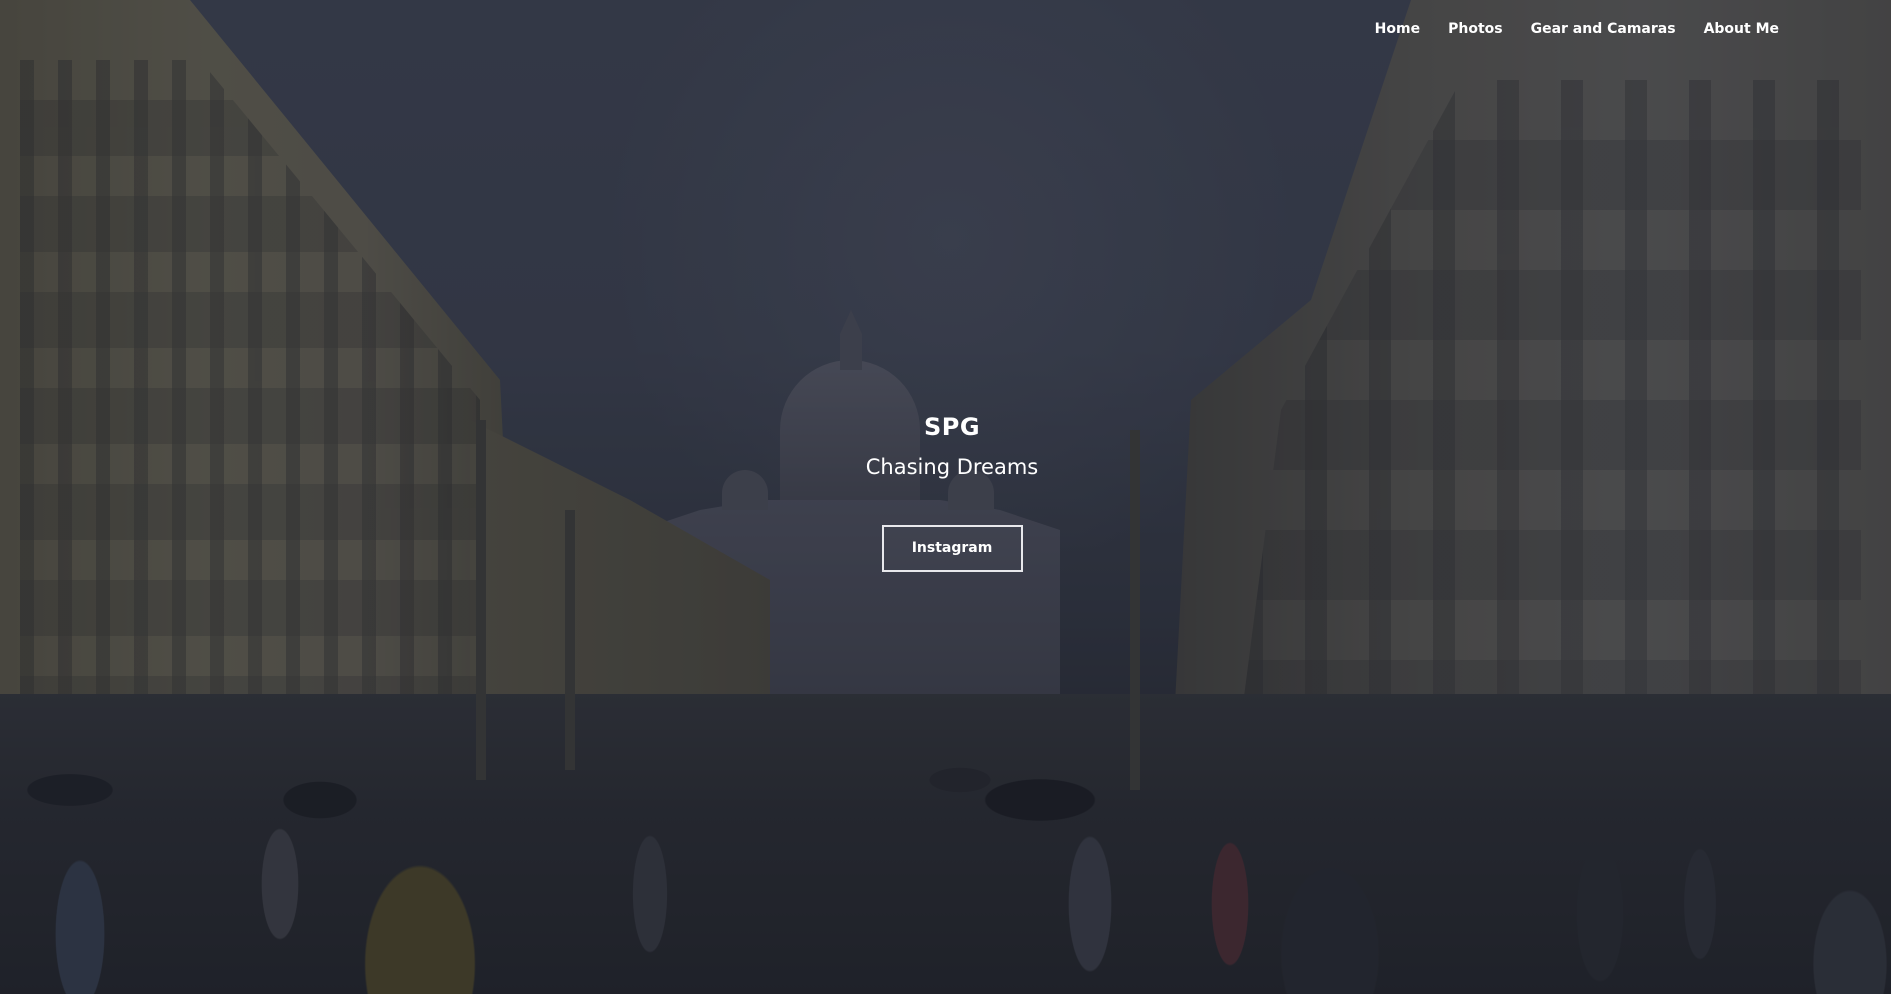  I want to click on instagram-button: Instagram, so click(952, 548).